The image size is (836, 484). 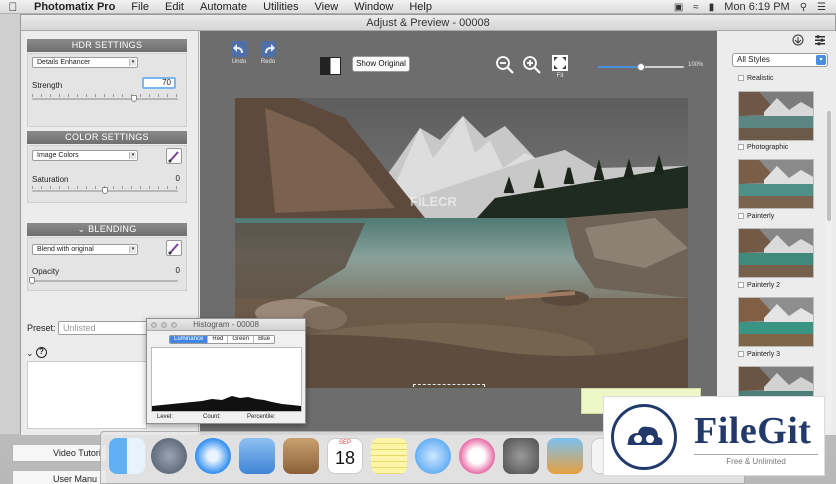 I want to click on color-settings-header: COLOR SETTINGS, so click(x=107, y=137).